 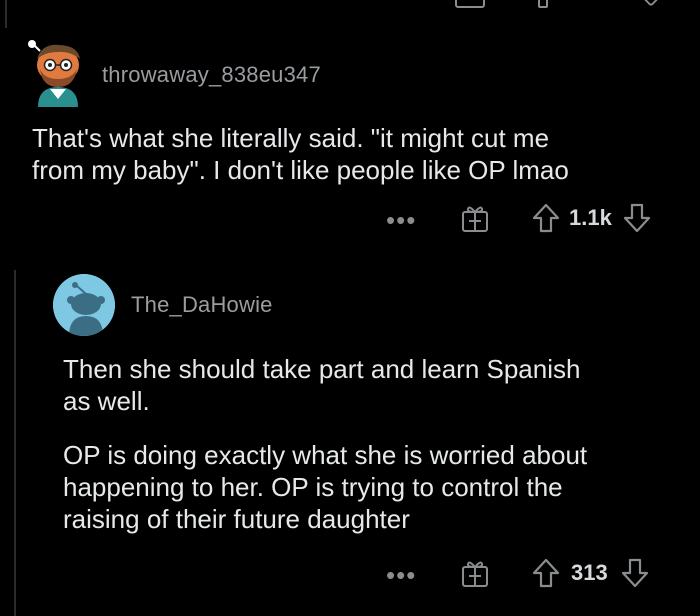 I want to click on vote-score: 1.1k, so click(x=590, y=217).